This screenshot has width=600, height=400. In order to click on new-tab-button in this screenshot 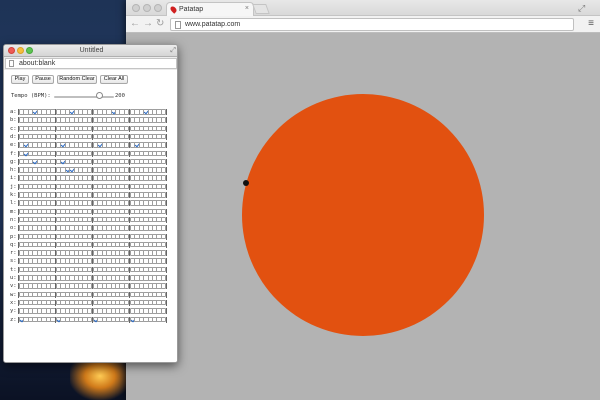, I will do `click(261, 9)`.